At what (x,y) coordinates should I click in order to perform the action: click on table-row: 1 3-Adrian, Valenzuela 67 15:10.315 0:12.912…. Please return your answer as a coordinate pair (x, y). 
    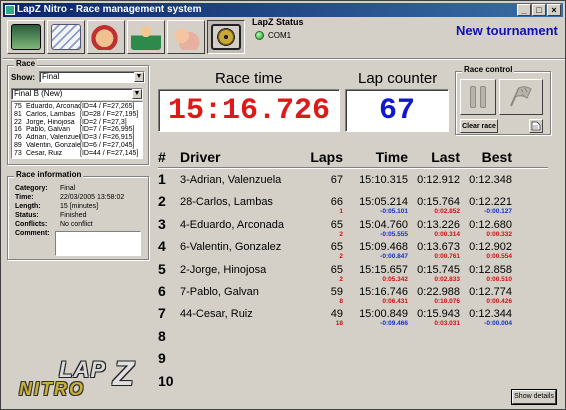
    Looking at the image, I should click on (360, 182).